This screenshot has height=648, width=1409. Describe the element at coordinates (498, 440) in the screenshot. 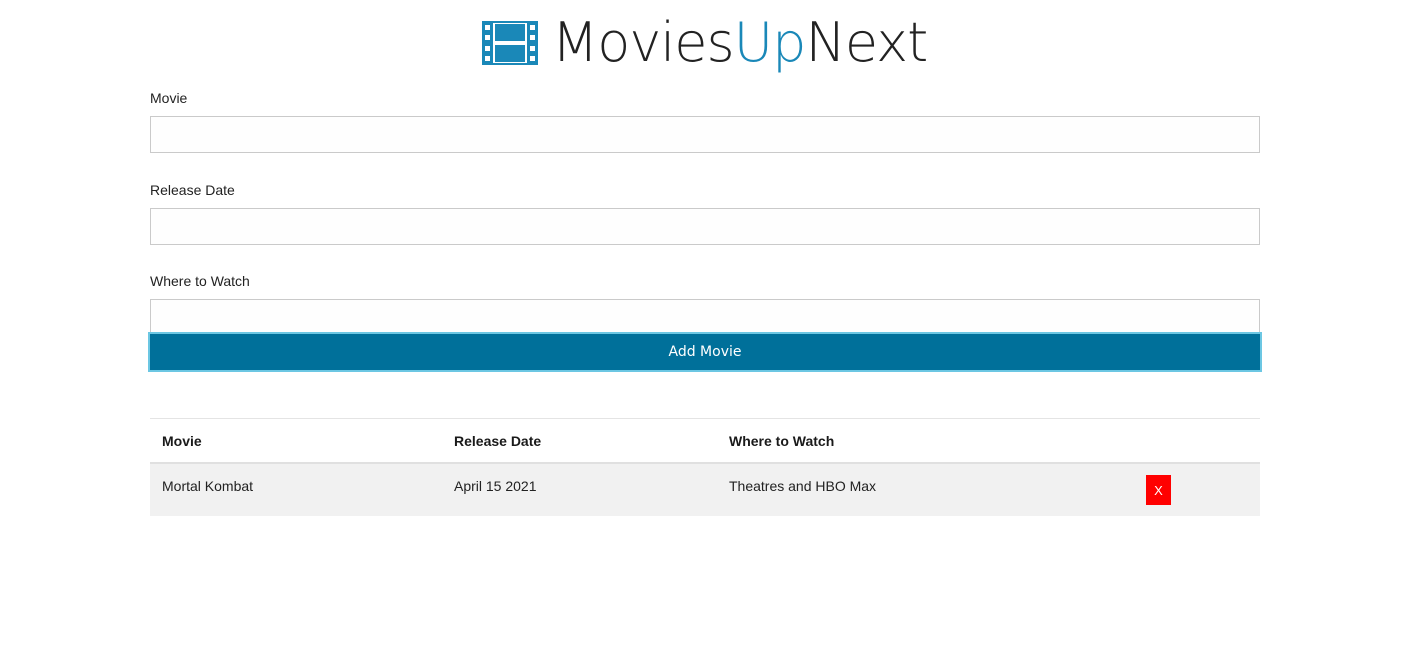

I see `header-release-date: Release Date` at that location.